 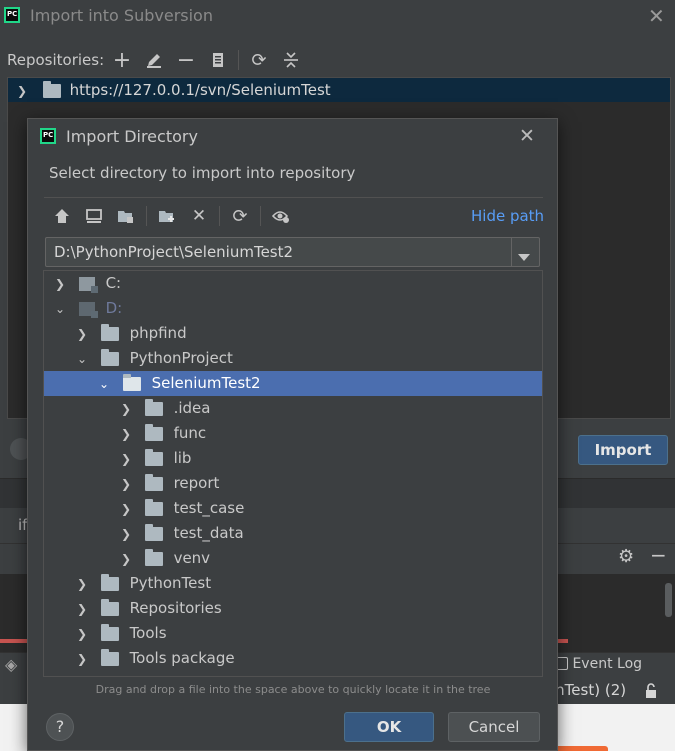 I want to click on error-stripe, so click(x=14, y=641).